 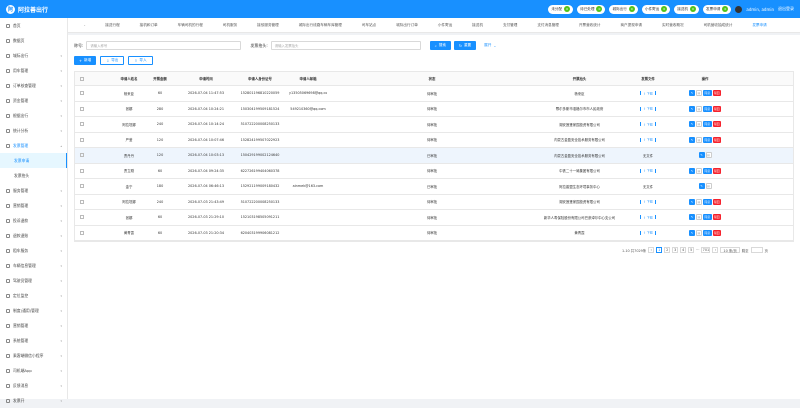 I want to click on sidebar-item-invoice: 发票管理 ▴, so click(x=33, y=145).